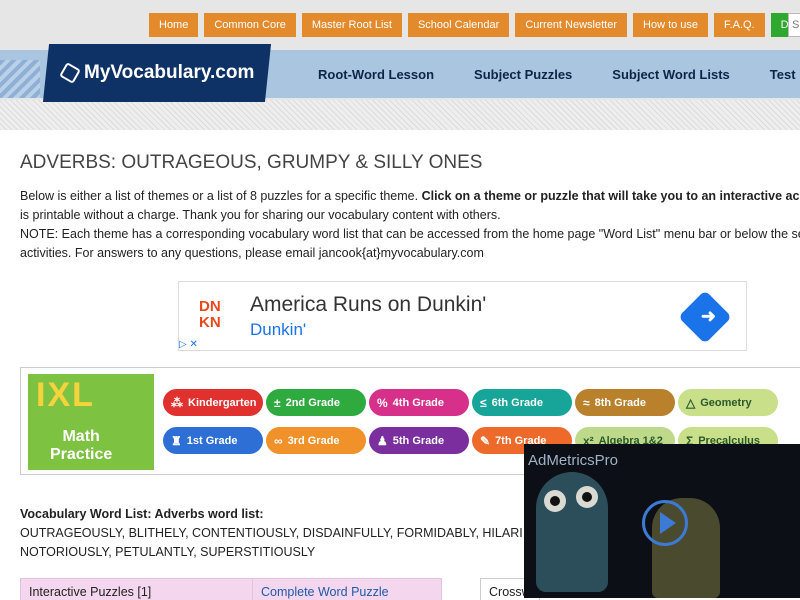 Image resolution: width=800 pixels, height=600 pixels. I want to click on grade-label: 2nd Grade, so click(312, 402).